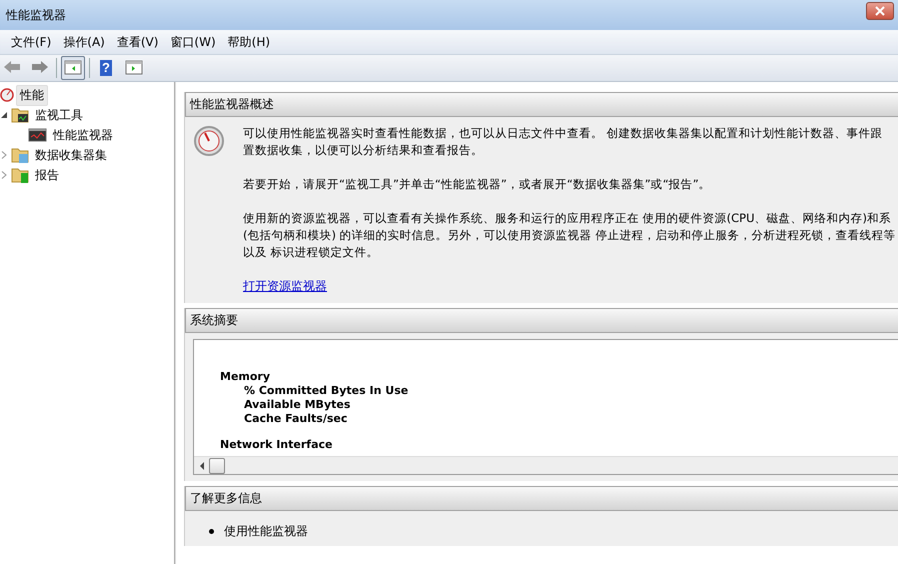  I want to click on scroll-thumb, so click(217, 466).